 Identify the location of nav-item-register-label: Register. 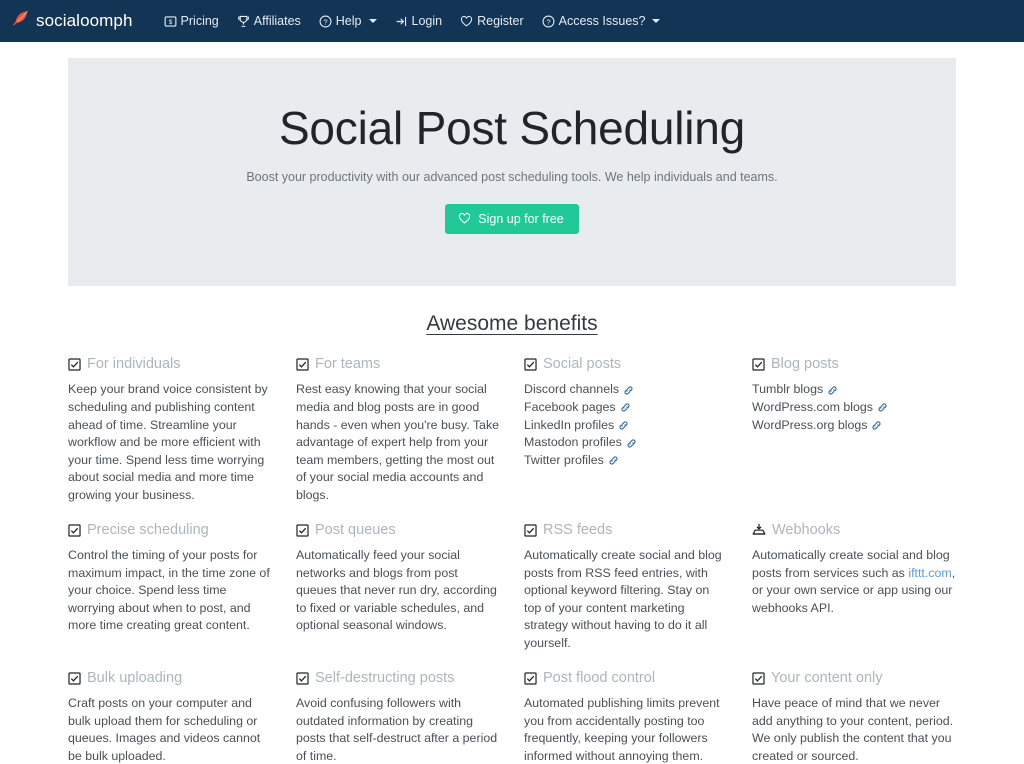
(500, 21).